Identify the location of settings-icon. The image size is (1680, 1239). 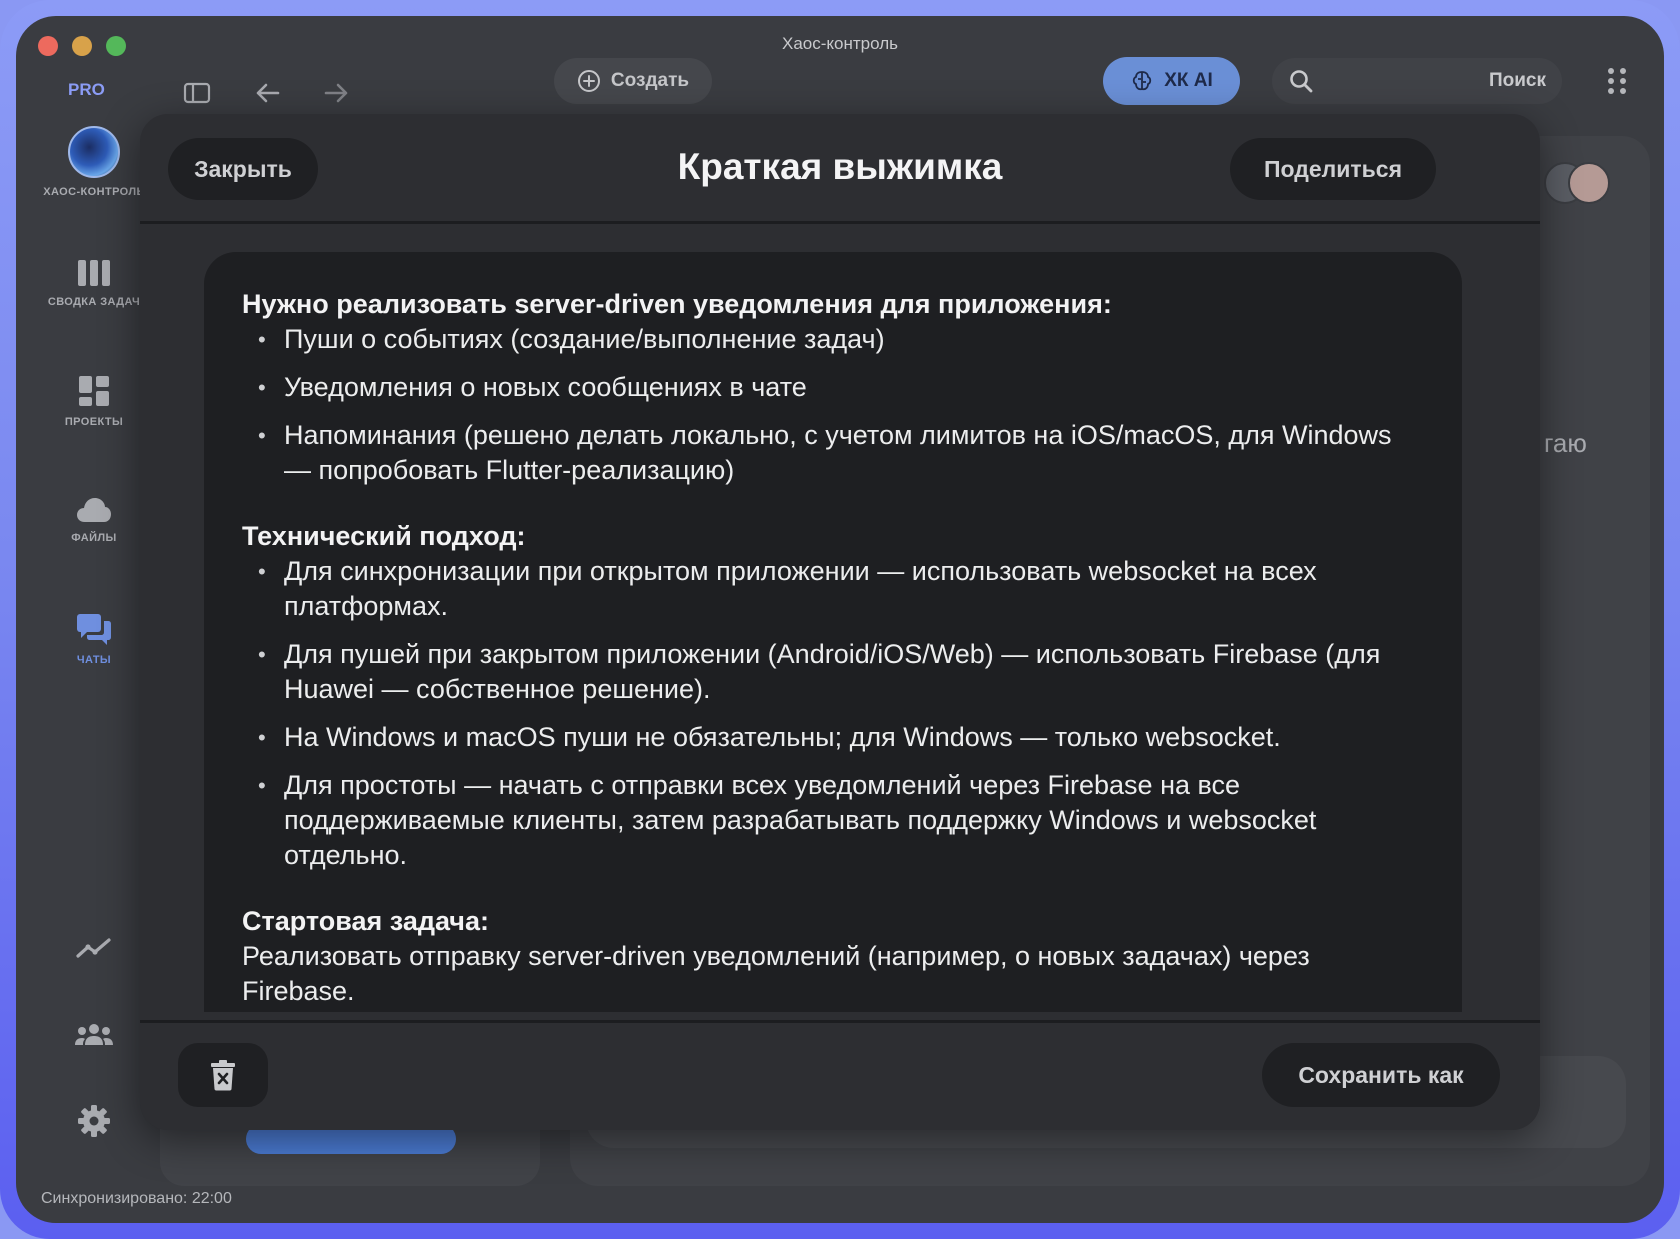
(94, 1121).